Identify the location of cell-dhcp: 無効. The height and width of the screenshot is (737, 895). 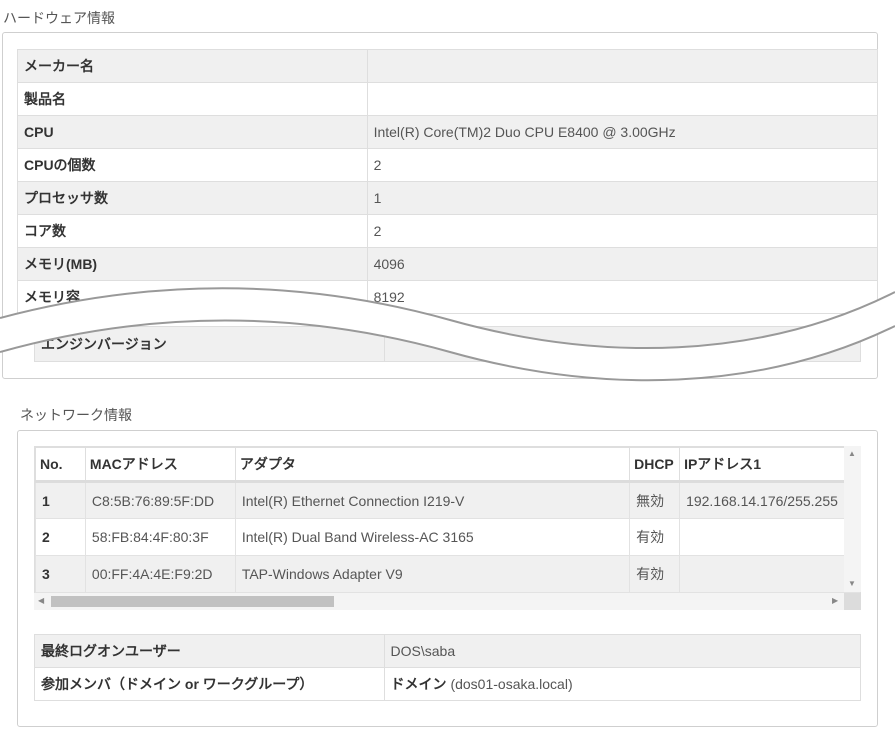
(655, 500).